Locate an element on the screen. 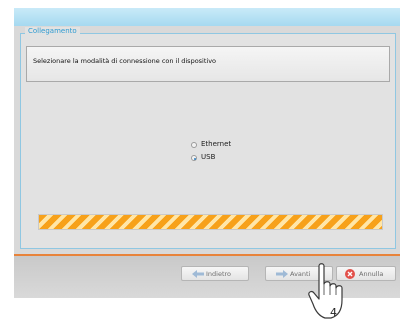  radio-usb-label: USB is located at coordinates (208, 157).